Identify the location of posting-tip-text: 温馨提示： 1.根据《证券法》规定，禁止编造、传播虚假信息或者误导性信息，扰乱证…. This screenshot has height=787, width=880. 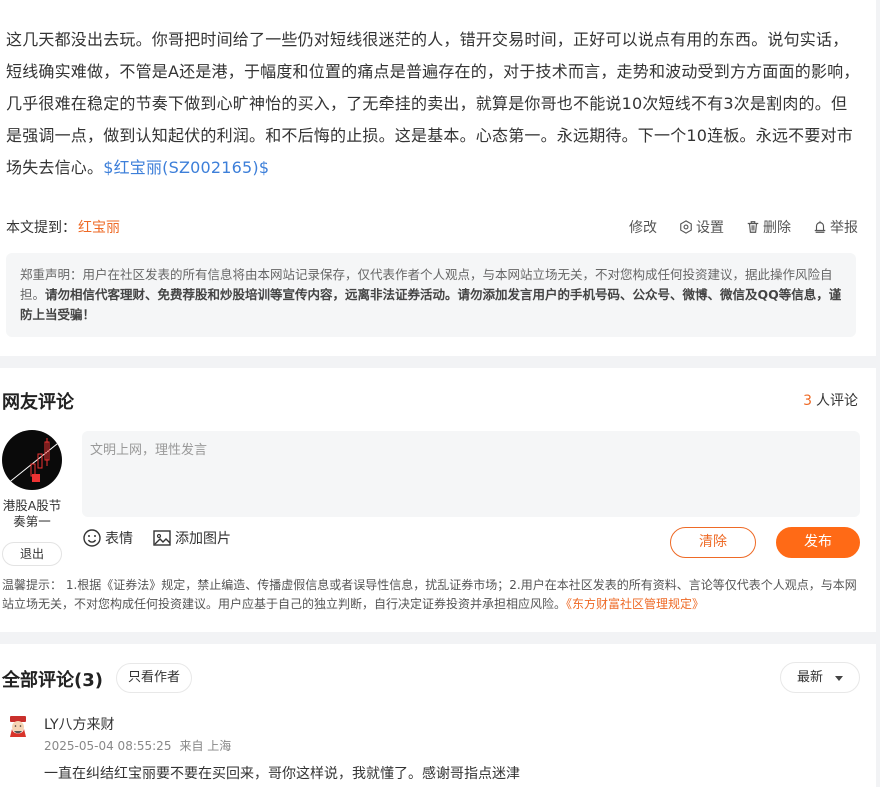
(429, 594).